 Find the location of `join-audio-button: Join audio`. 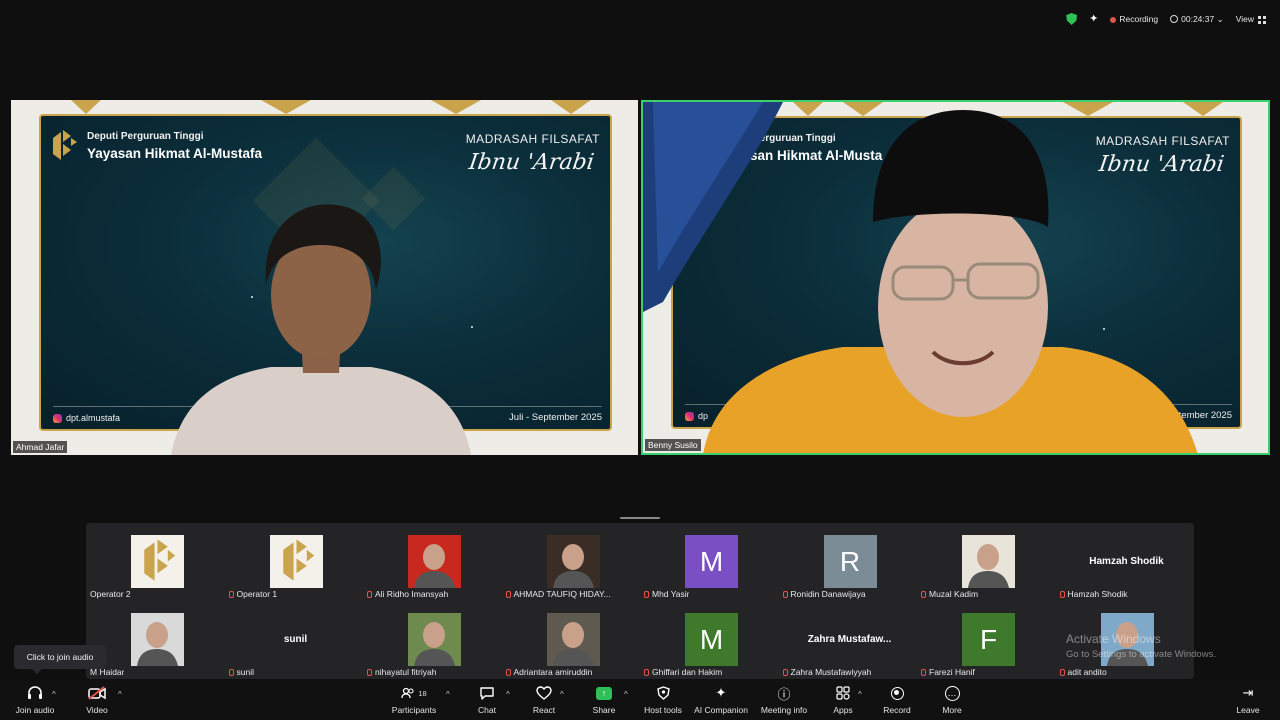

join-audio-button: Join audio is located at coordinates (35, 701).